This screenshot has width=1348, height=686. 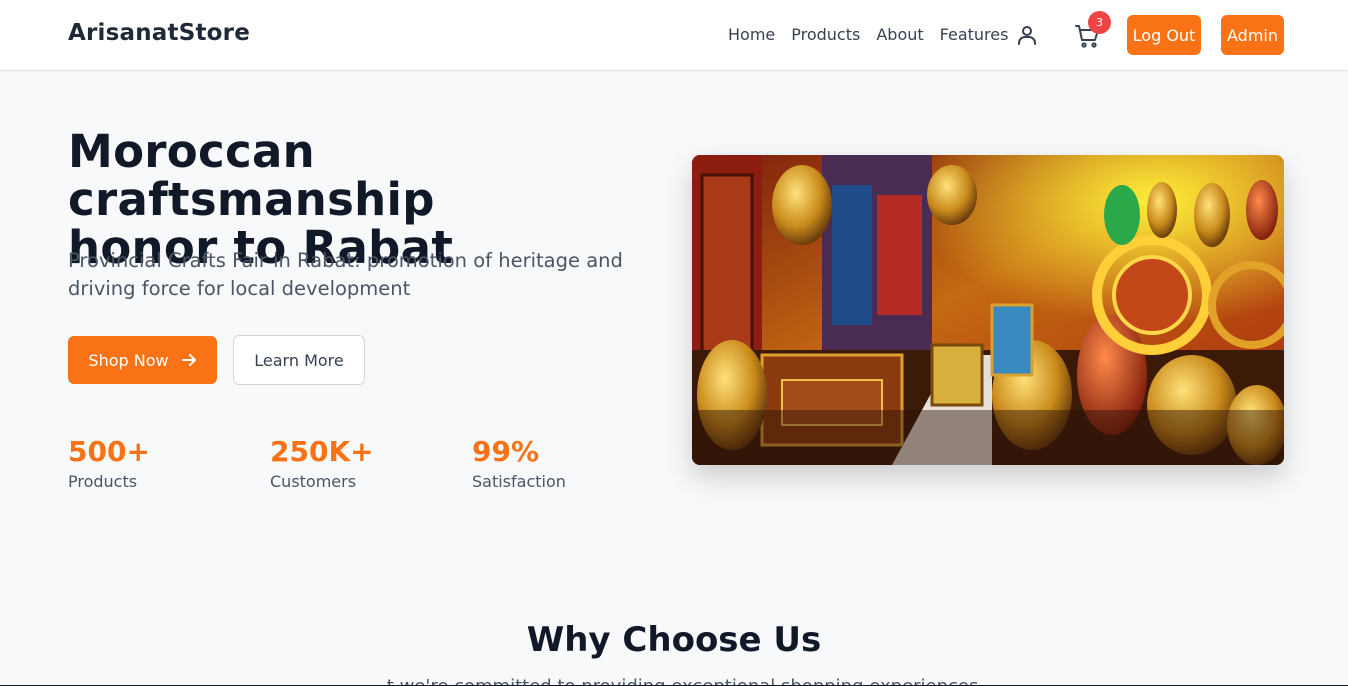 I want to click on stat-satisfaction: 99% Satisfaction, so click(x=519, y=462).